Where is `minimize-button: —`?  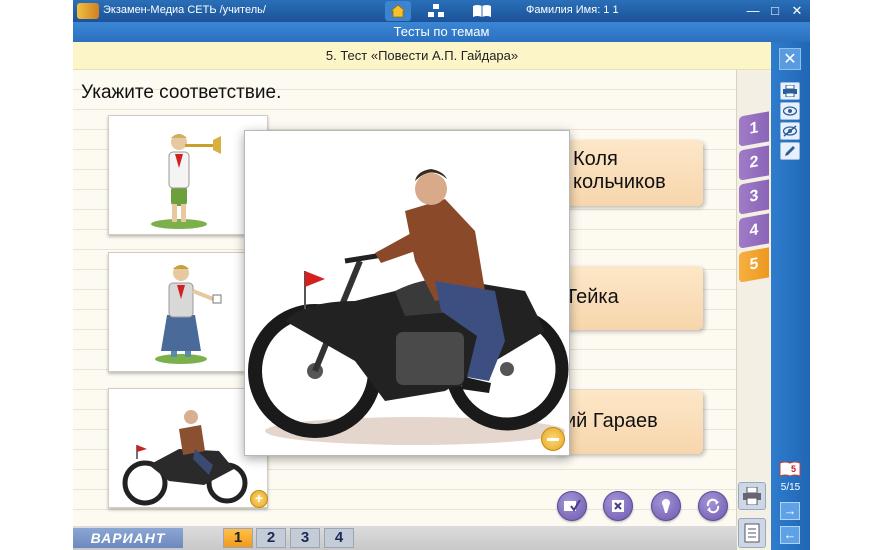
minimize-button: — is located at coordinates (753, 11).